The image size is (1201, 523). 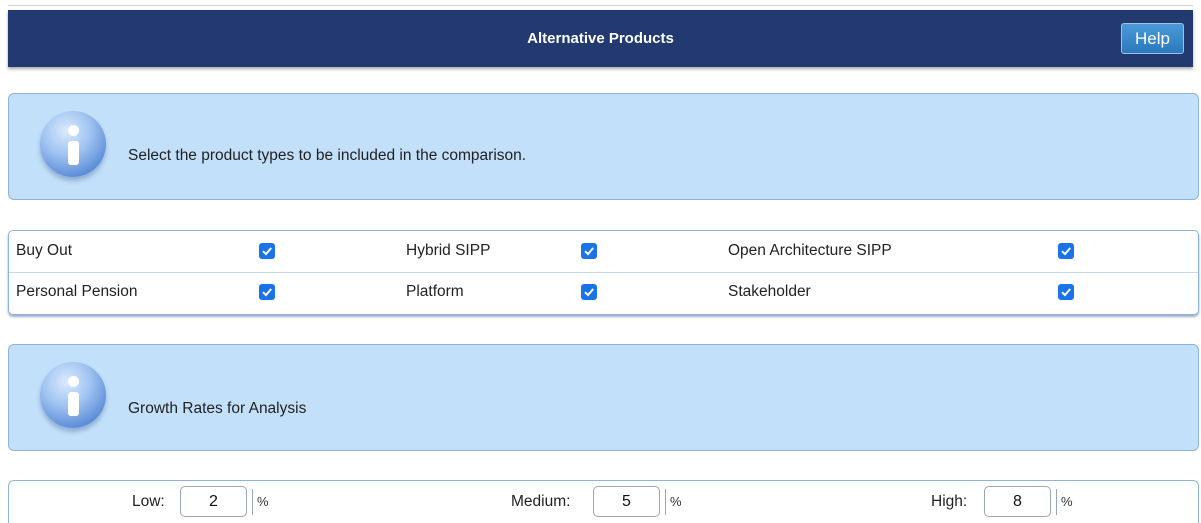 What do you see at coordinates (541, 501) in the screenshot?
I see `medium-label: Medium:` at bounding box center [541, 501].